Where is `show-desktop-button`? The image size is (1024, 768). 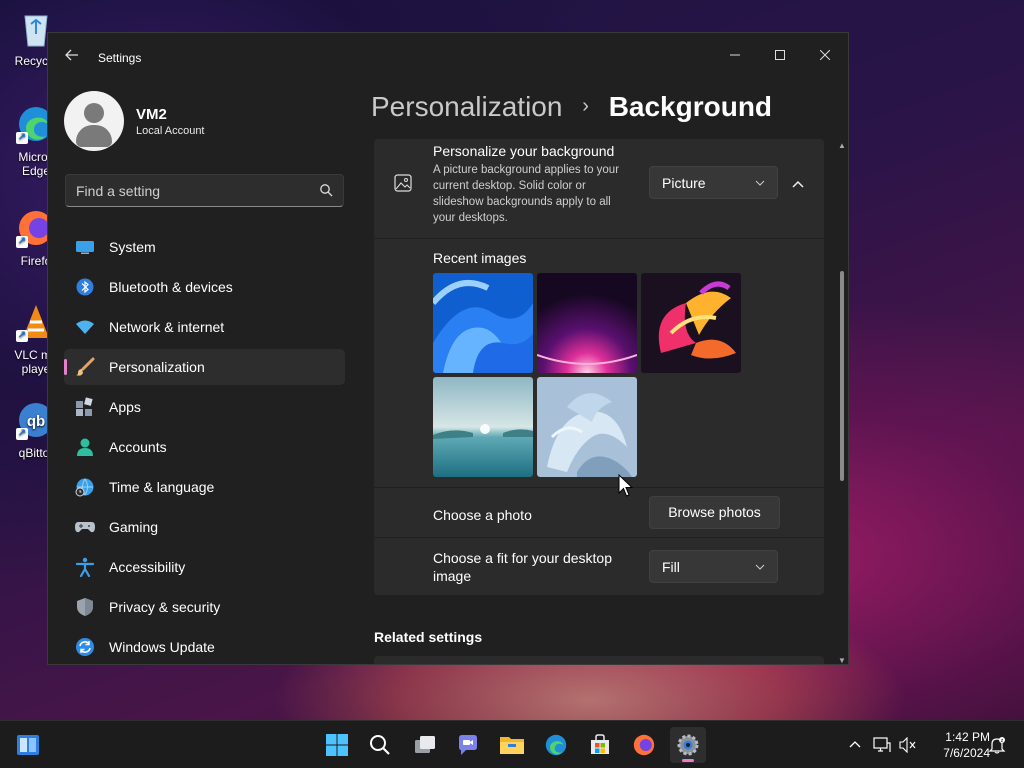 show-desktop-button is located at coordinates (28, 745).